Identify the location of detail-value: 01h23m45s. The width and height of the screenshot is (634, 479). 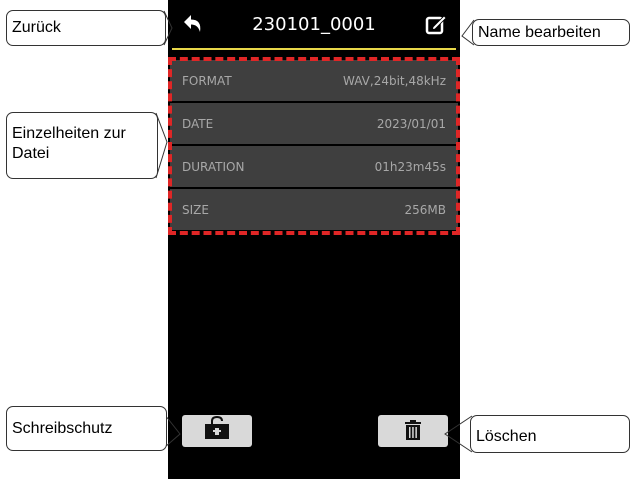
(410, 166).